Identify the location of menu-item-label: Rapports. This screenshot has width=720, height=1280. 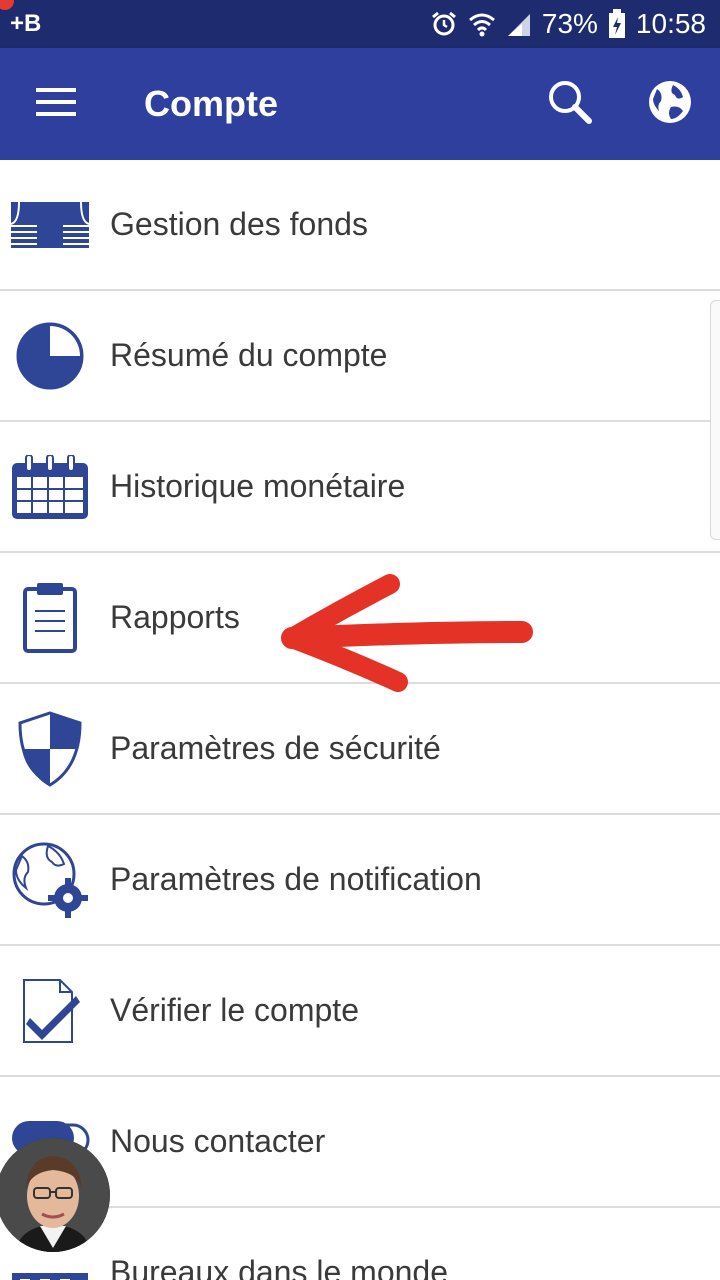
(175, 617).